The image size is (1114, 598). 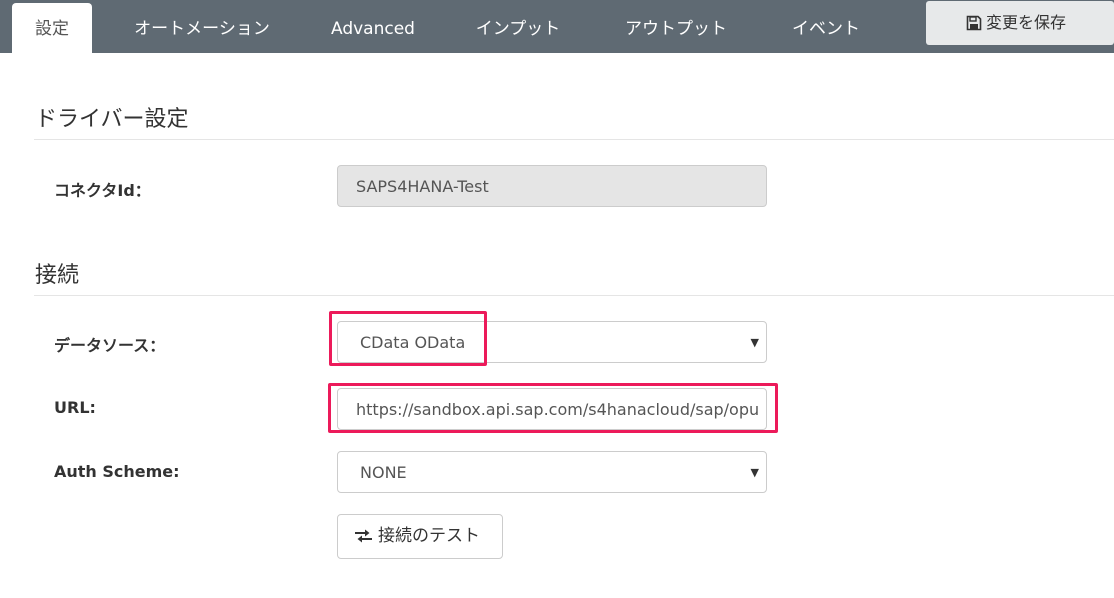 I want to click on auth-scheme-select: NONE ▼, so click(x=552, y=472).